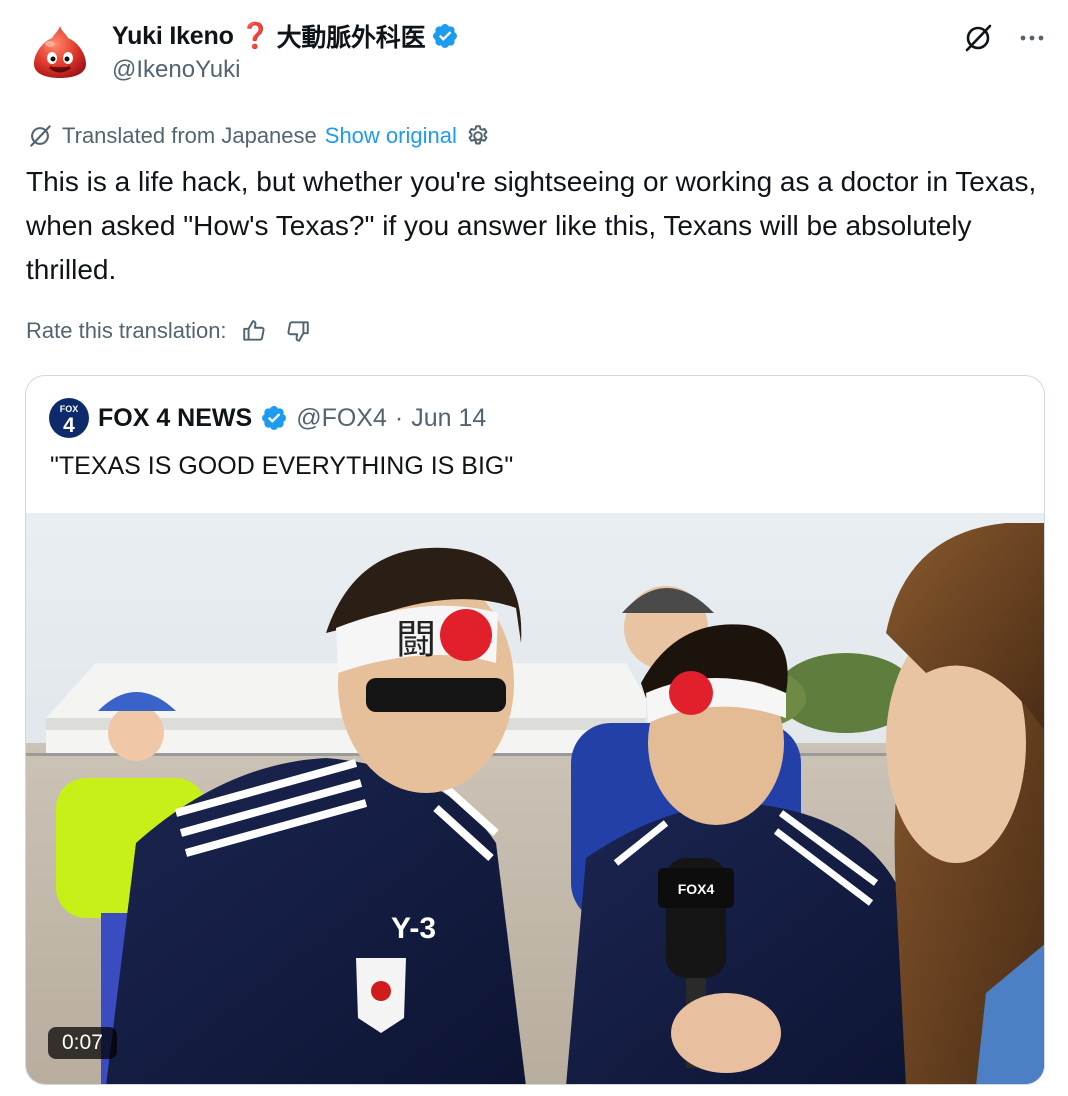  What do you see at coordinates (282, 466) in the screenshot?
I see `quoted-tweet-text: "TEXAS IS GOOD EVERYTHING IS BIG"` at bounding box center [282, 466].